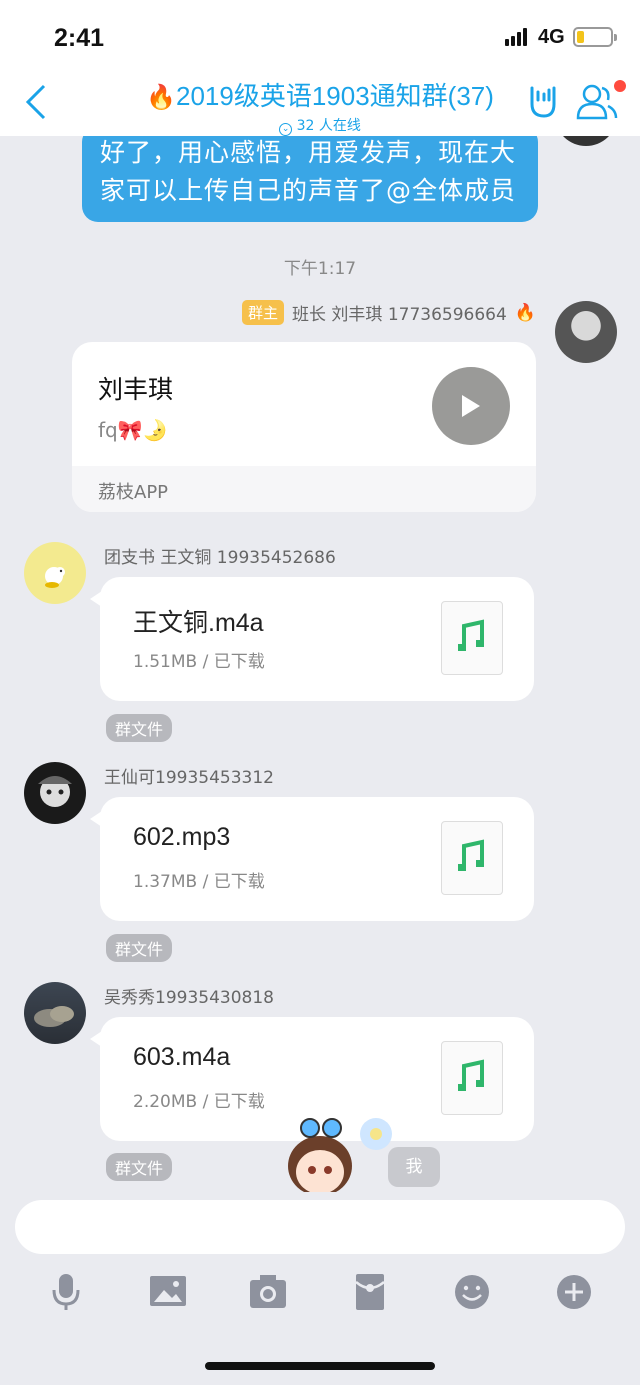  Describe the element at coordinates (596, 102) in the screenshot. I see `group-members-icon` at that location.